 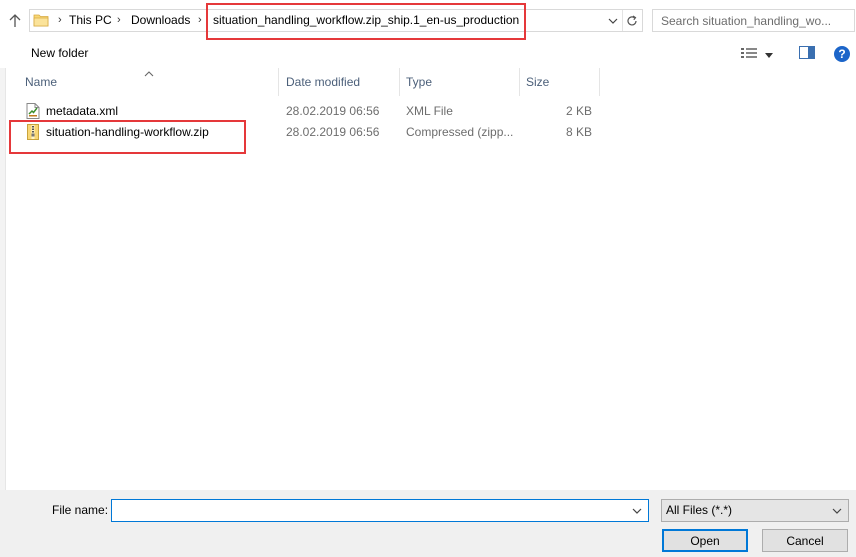 What do you see at coordinates (699, 510) in the screenshot?
I see `file-type-selected: All Files (*.*)` at bounding box center [699, 510].